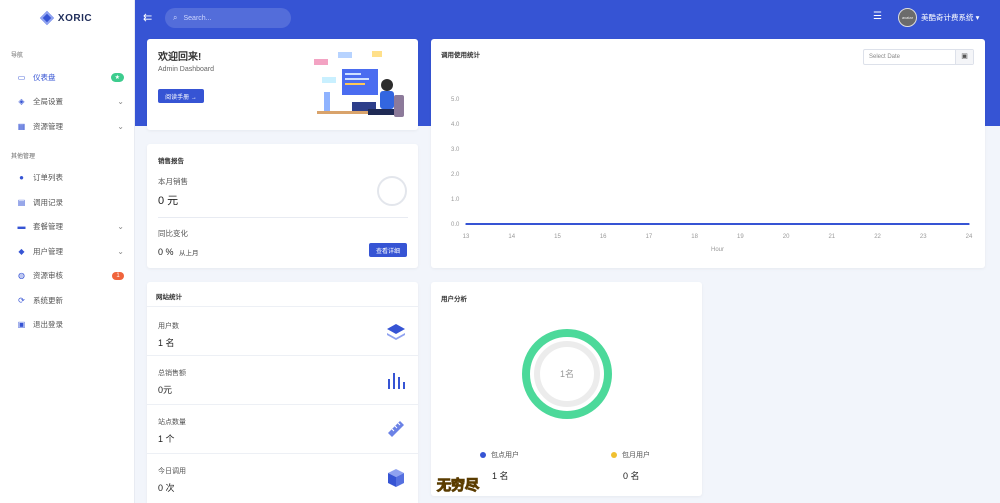 This screenshot has width=1000, height=503. I want to click on x-tick-label: 19, so click(740, 237).